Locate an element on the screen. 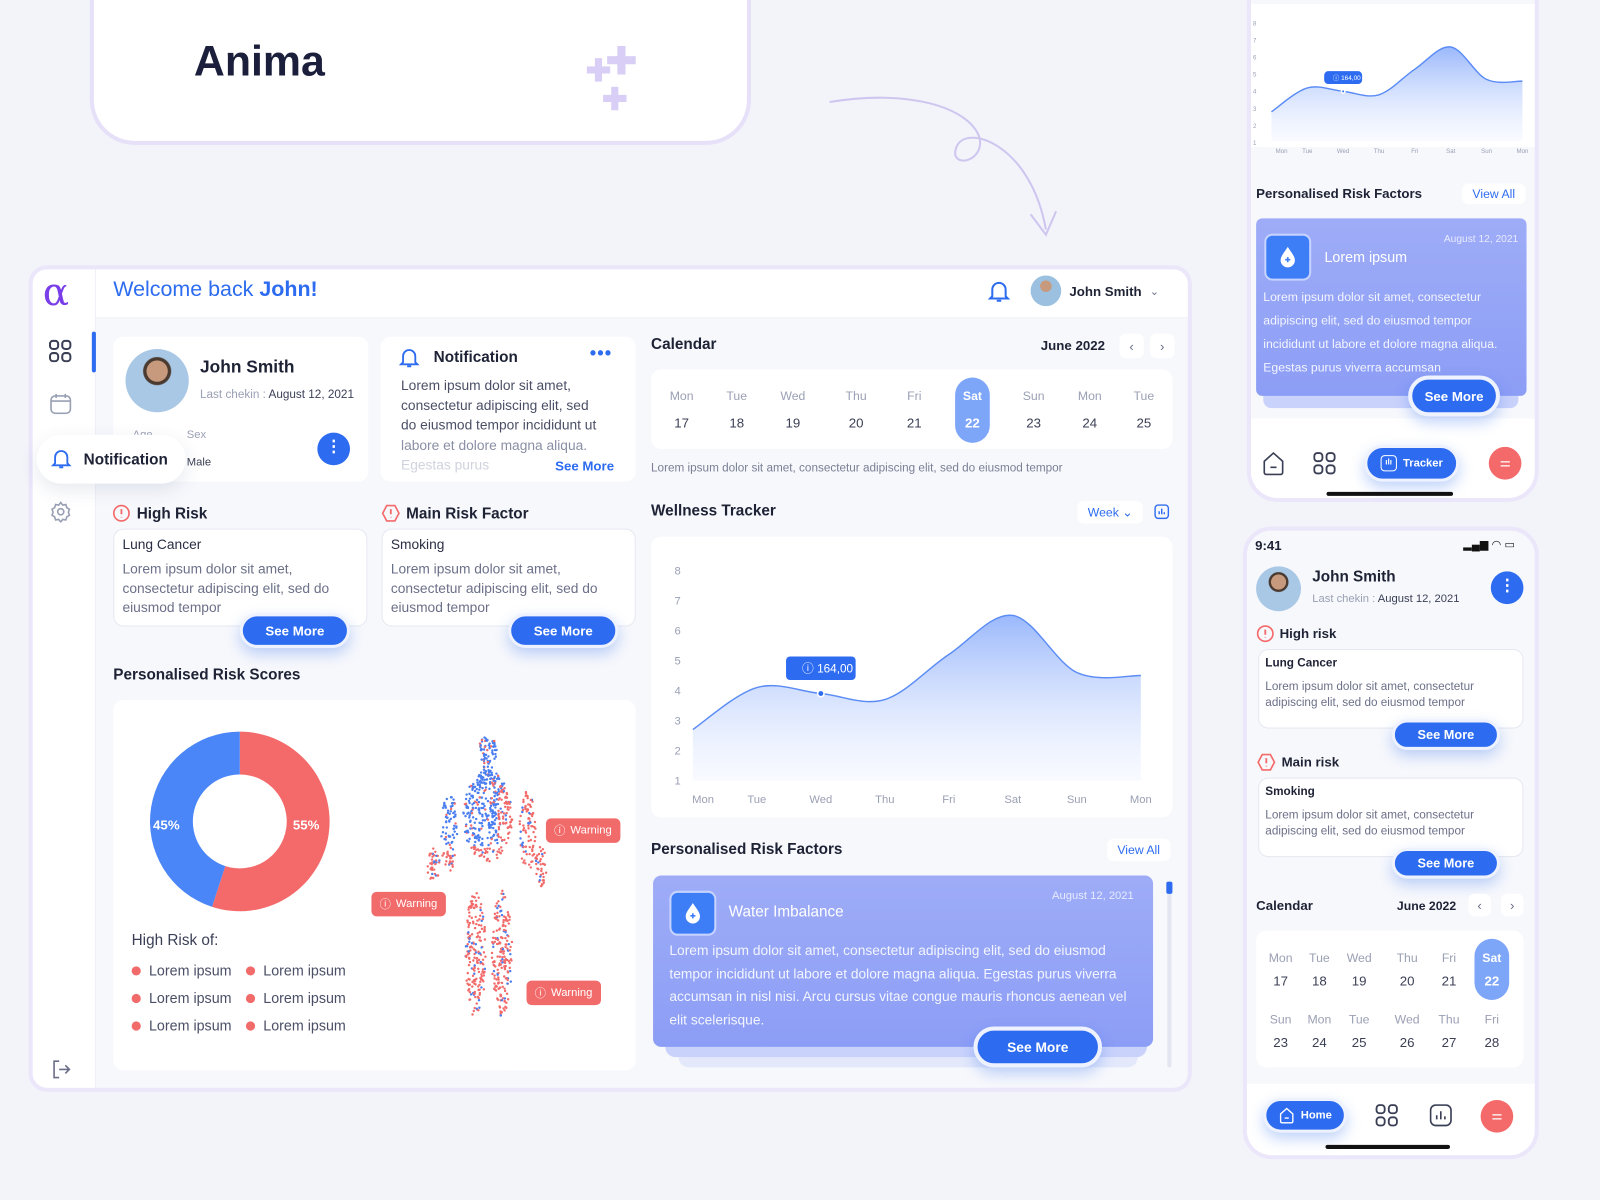 The width and height of the screenshot is (1600, 1200). high-risk-see-more-button: See More is located at coordinates (294, 630).